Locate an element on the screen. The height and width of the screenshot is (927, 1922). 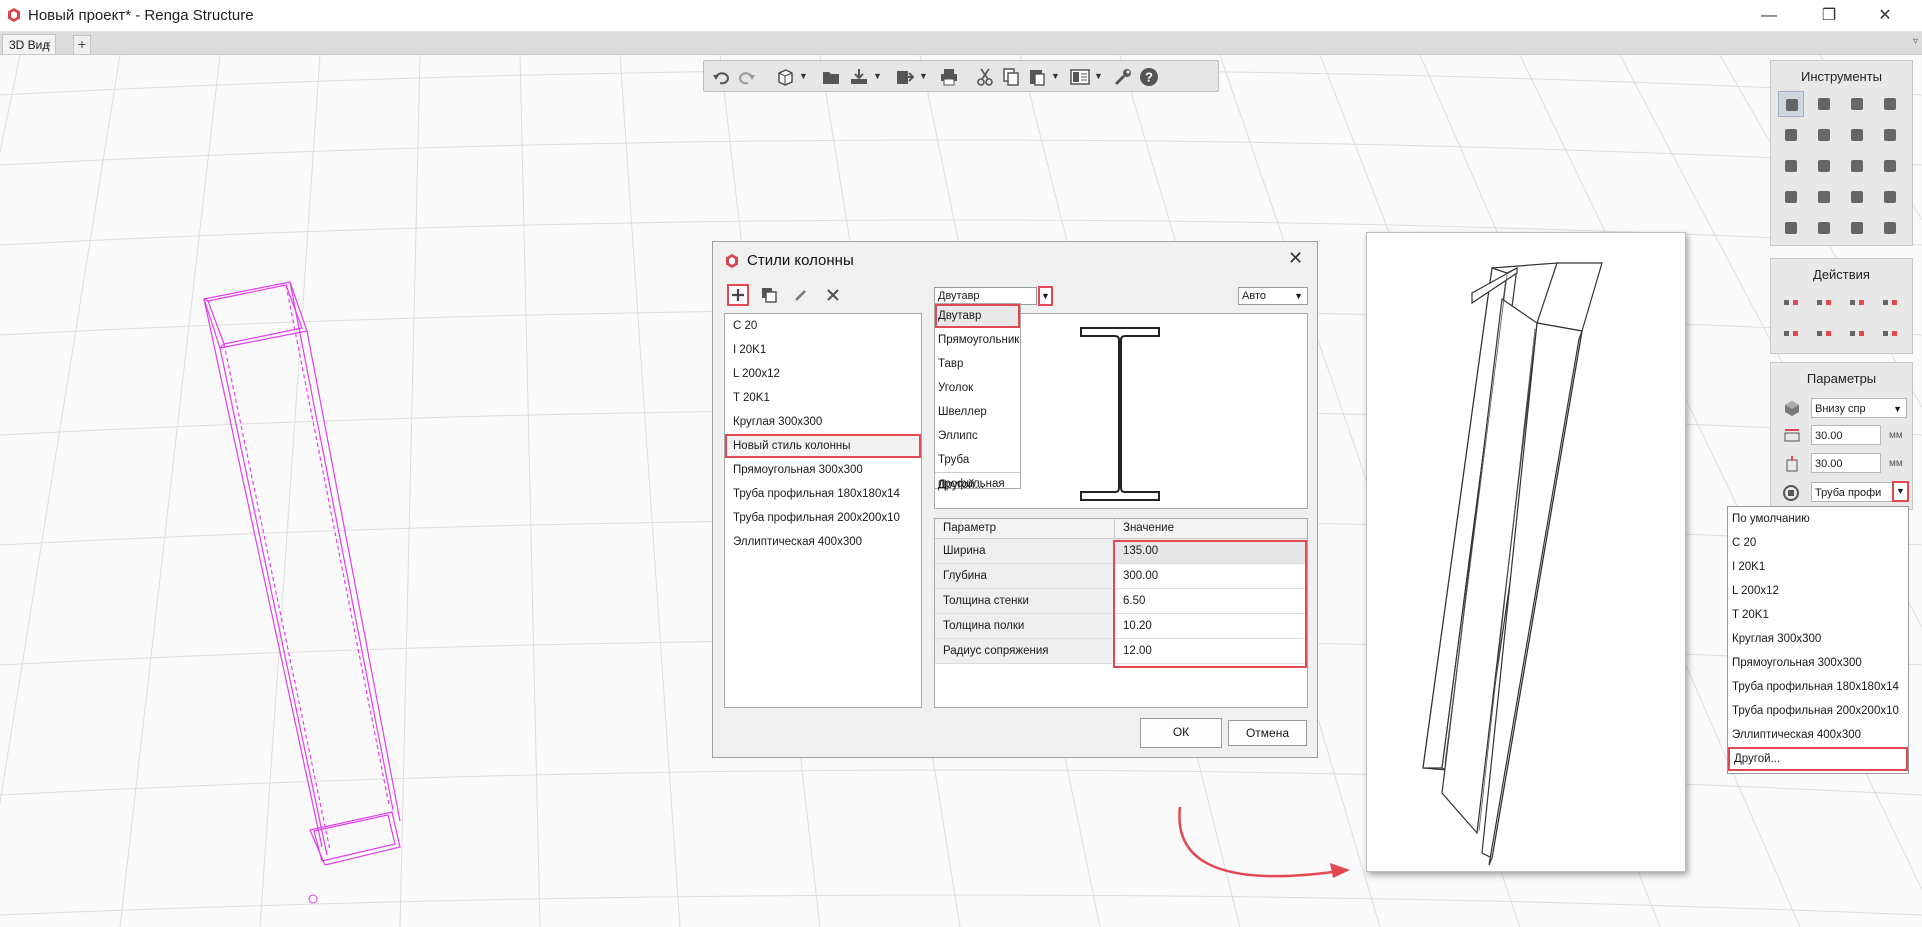
scale-action-icon is located at coordinates (1824, 333).